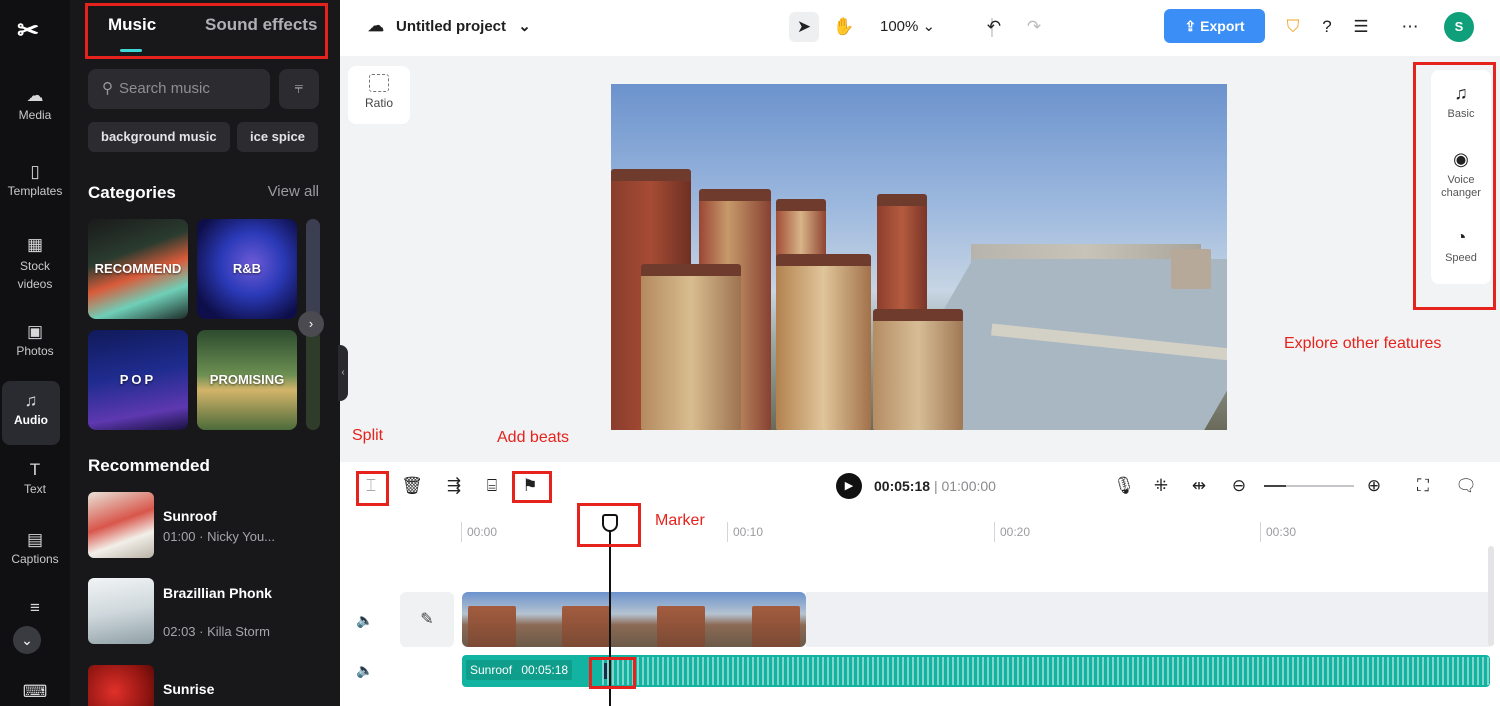  I want to click on category-pop: POP, so click(138, 380).